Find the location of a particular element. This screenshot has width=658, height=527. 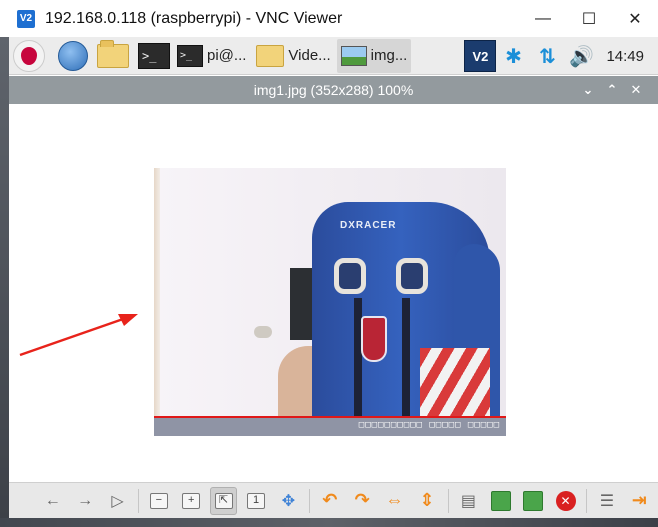

maximize-button: ☐ is located at coordinates (589, 18).